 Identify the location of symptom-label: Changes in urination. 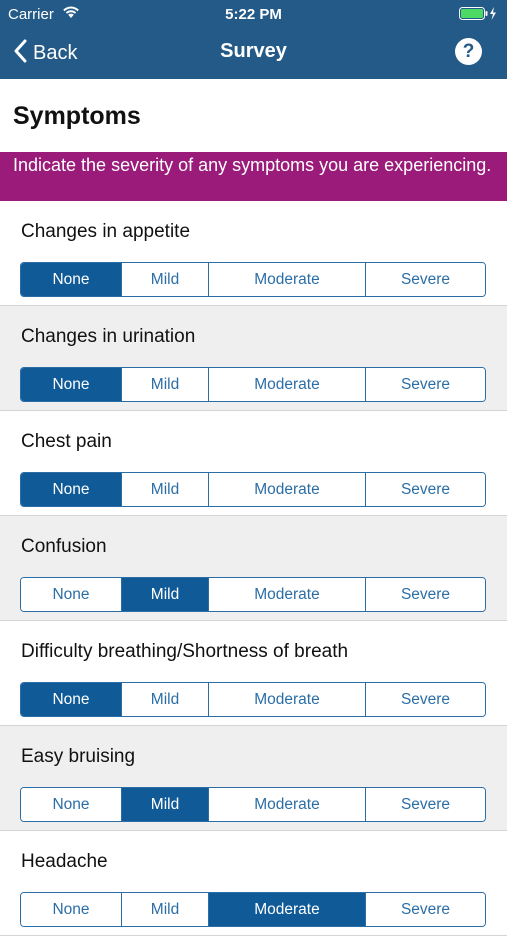
(108, 336).